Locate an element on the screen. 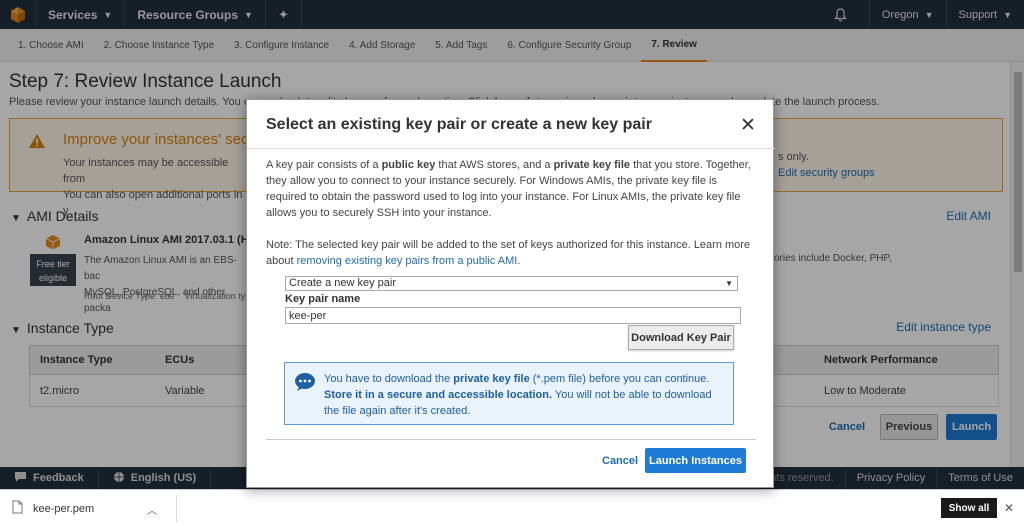 The height and width of the screenshot is (526, 1024). dropdown-arrow-icon: ▼ is located at coordinates (729, 283).